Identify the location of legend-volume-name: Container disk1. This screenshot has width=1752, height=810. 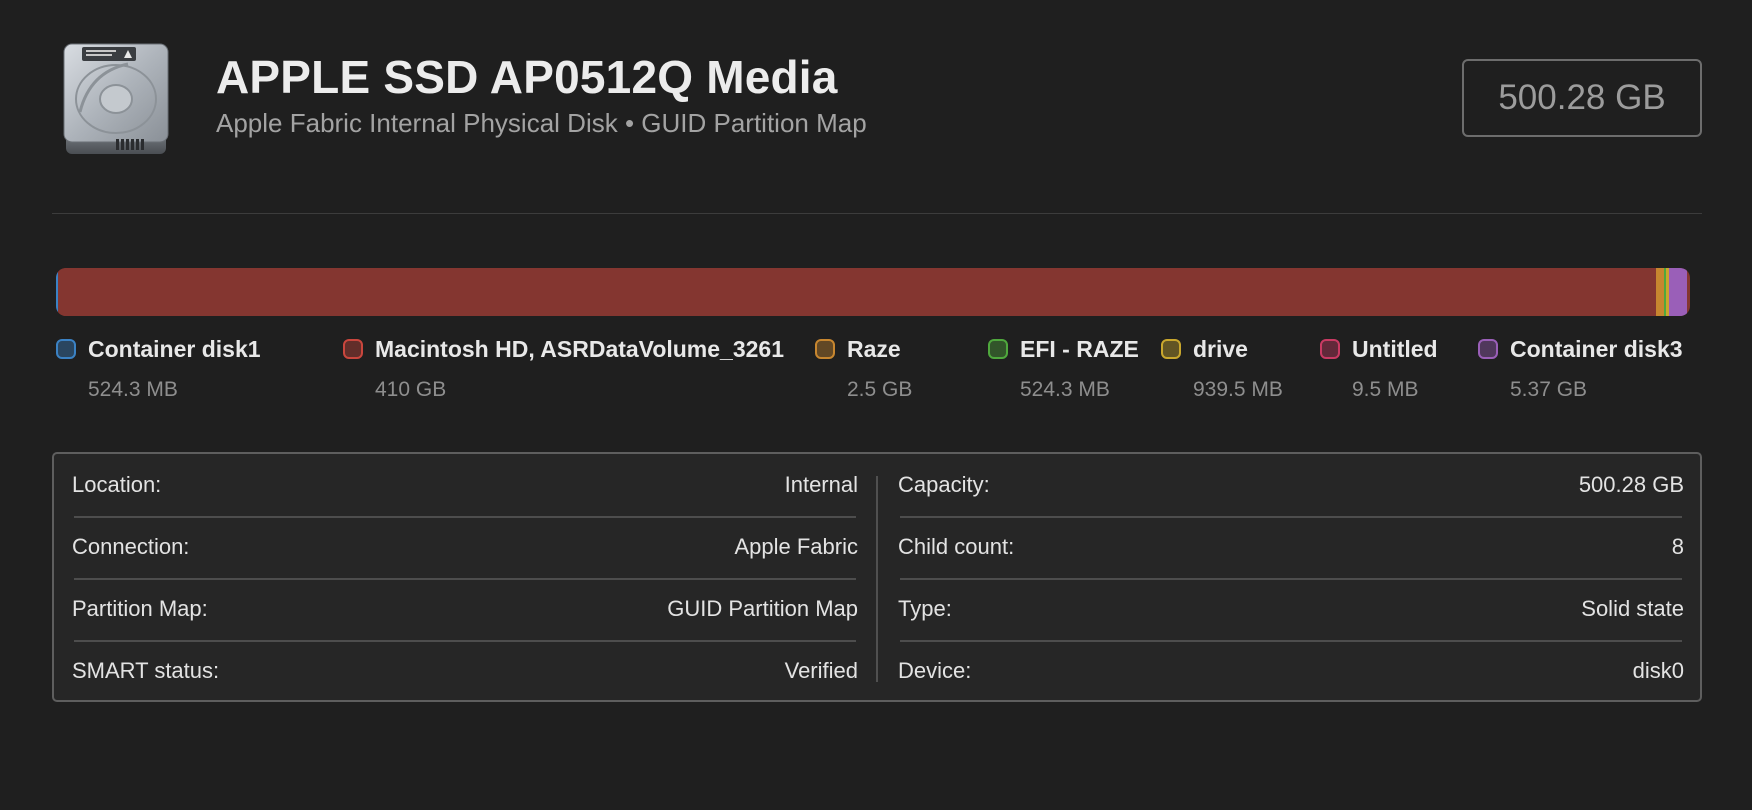
(174, 349).